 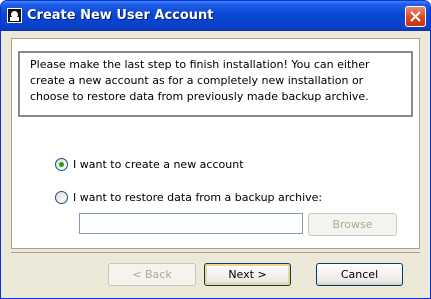 I want to click on browse-button: Browse, so click(x=352, y=224).